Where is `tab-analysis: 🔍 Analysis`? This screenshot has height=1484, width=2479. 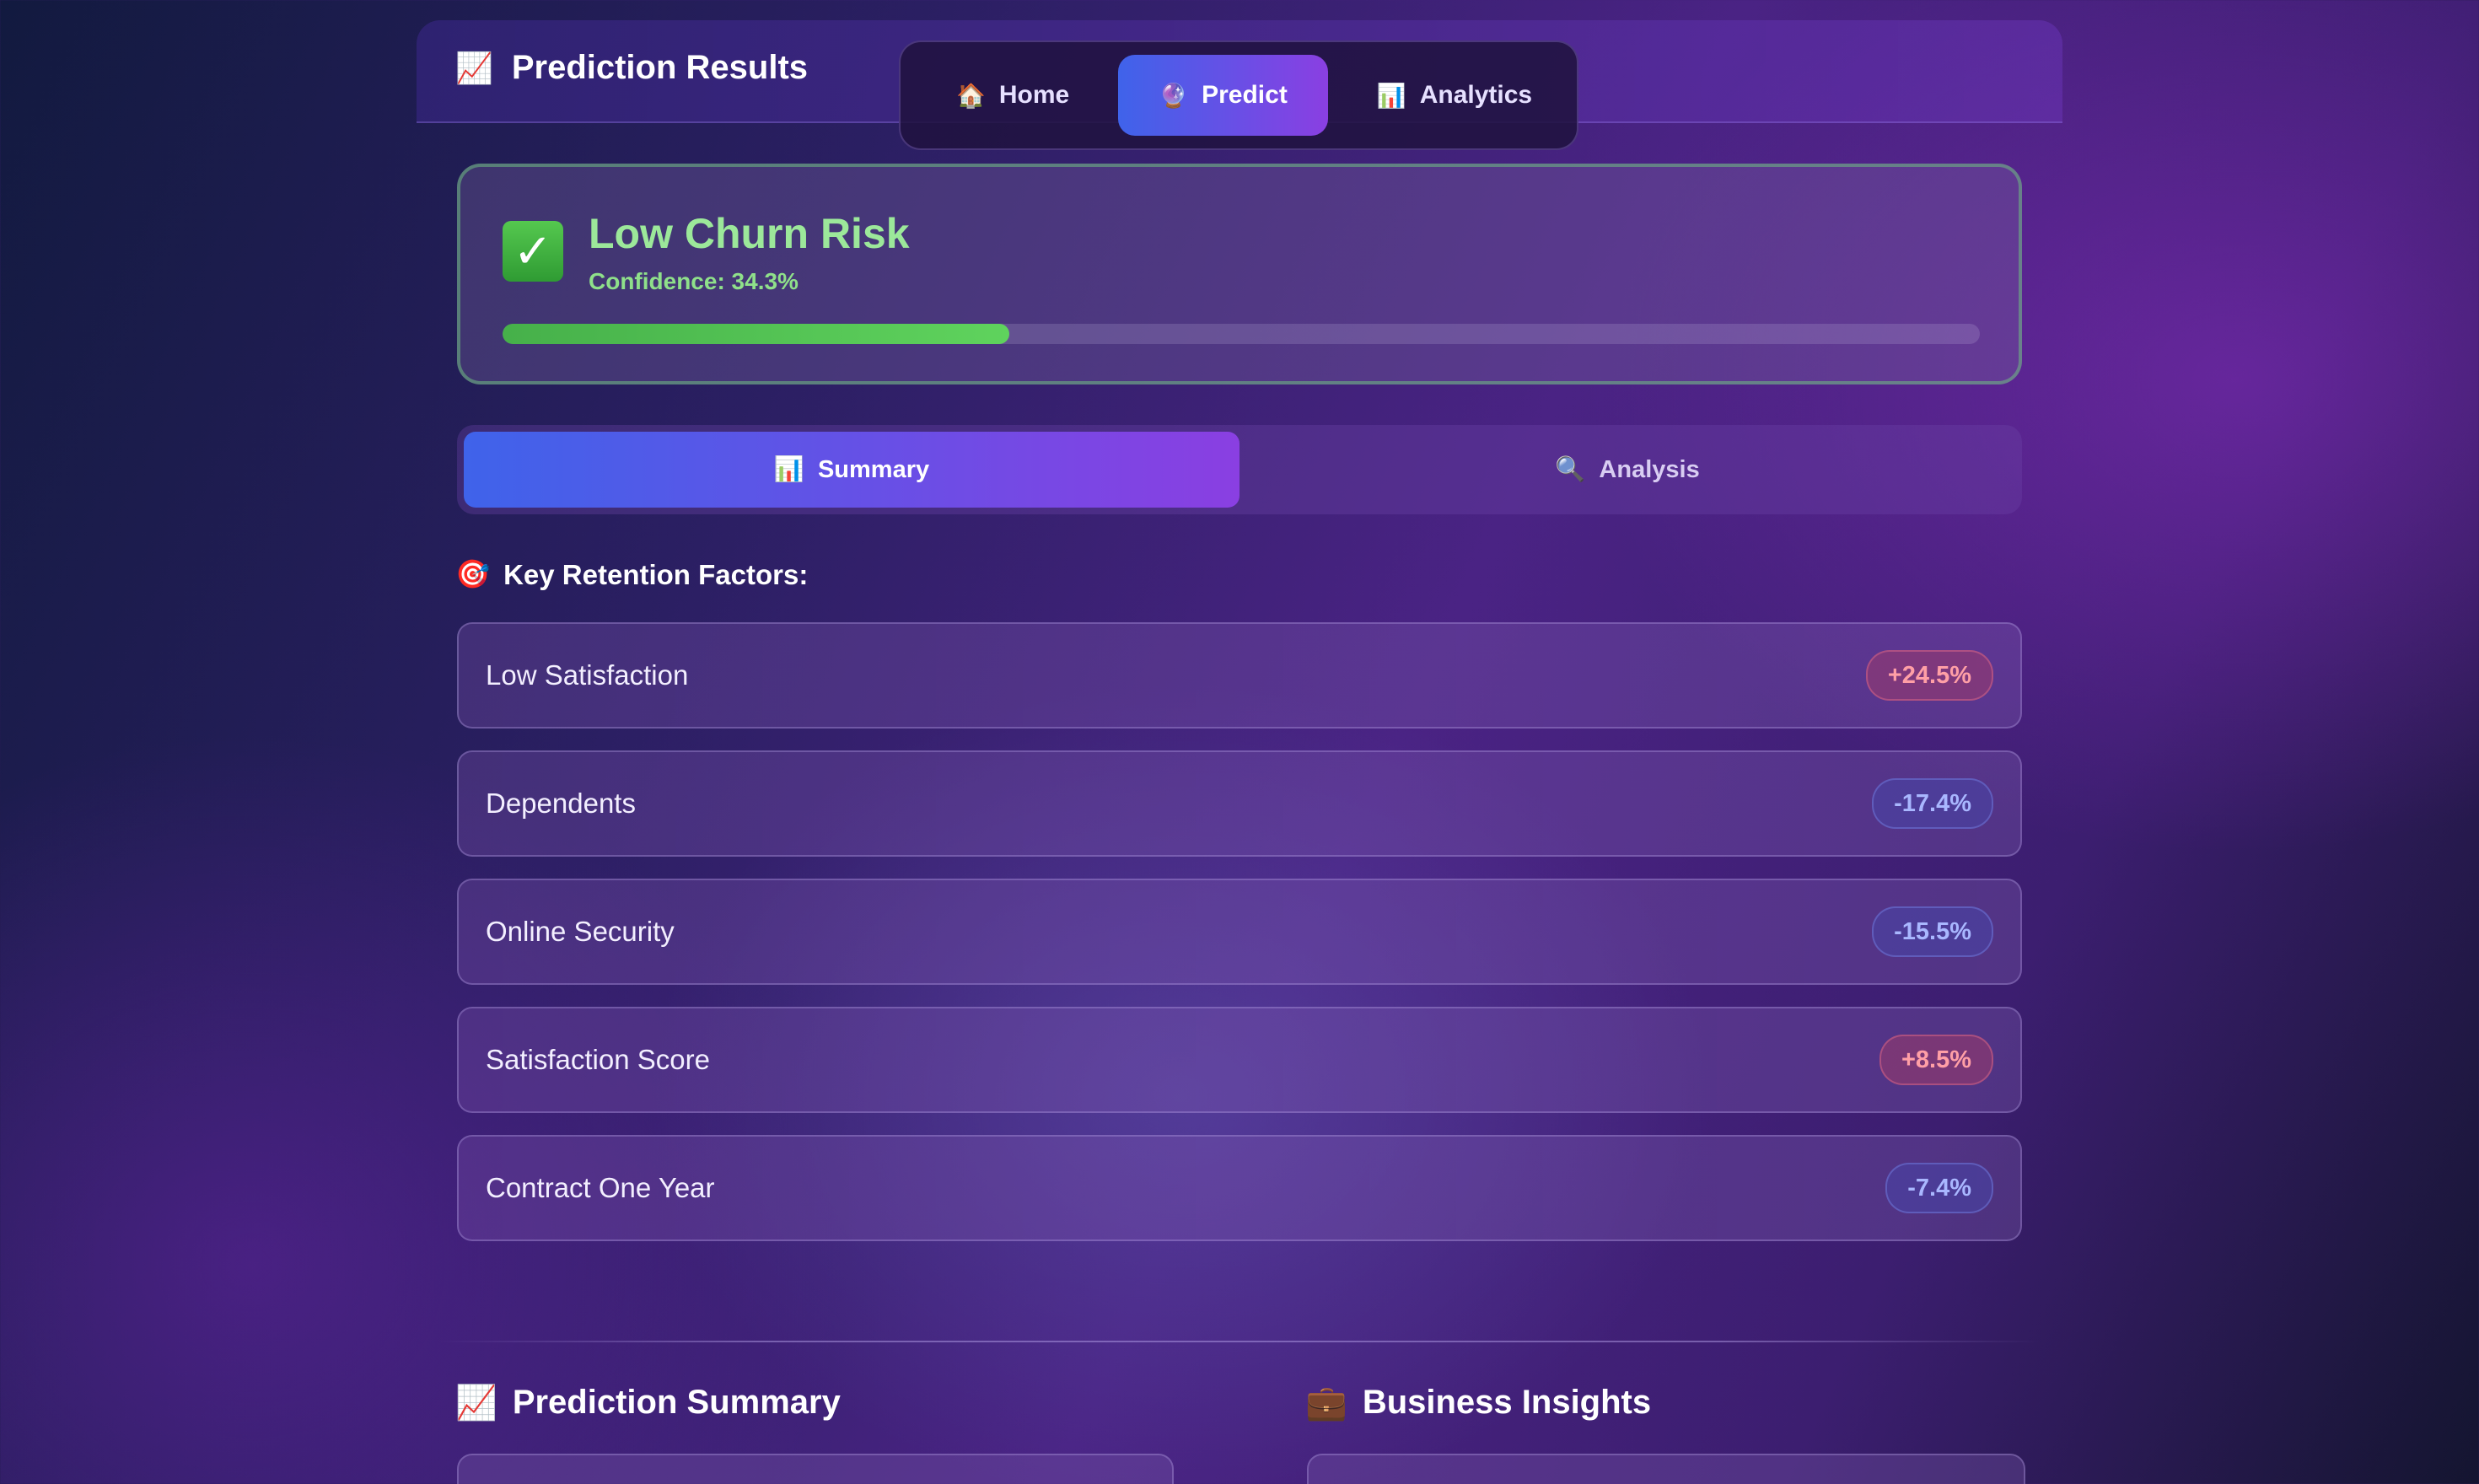
tab-analysis: 🔍 Analysis is located at coordinates (1627, 470).